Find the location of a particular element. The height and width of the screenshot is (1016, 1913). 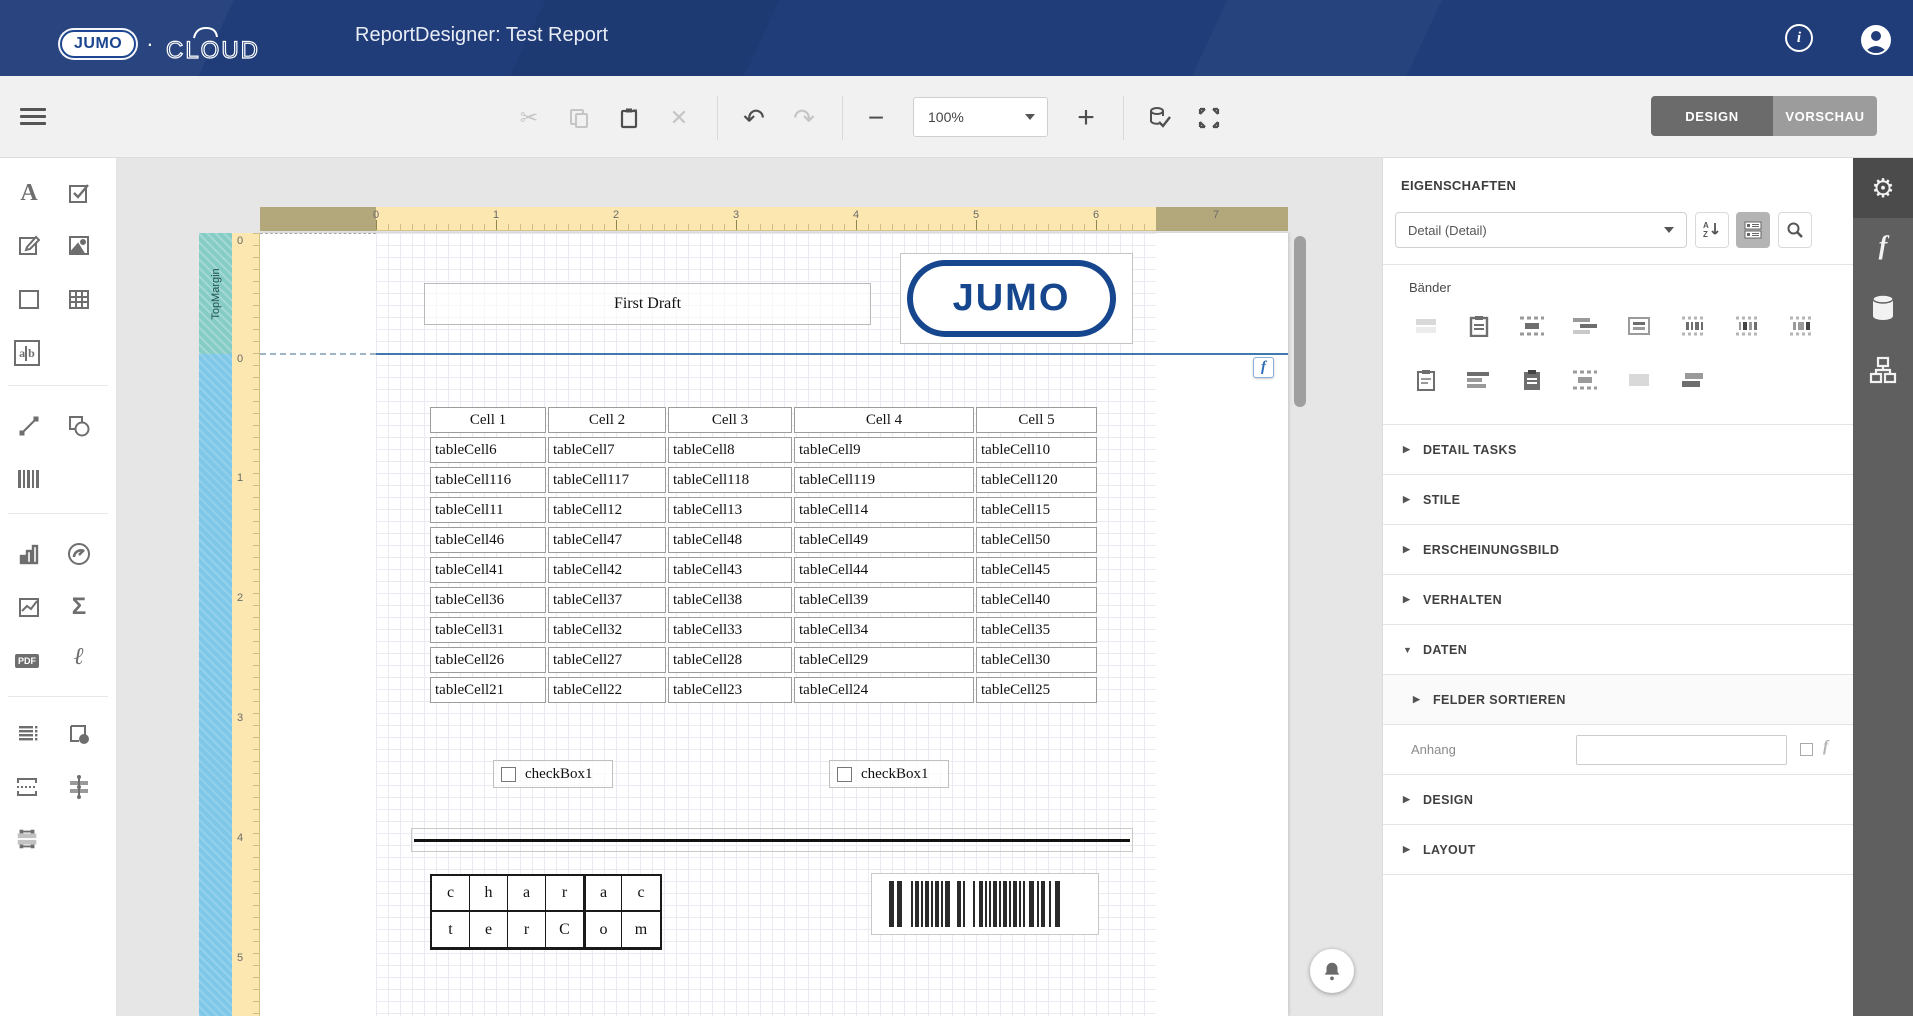

shape-tool is located at coordinates (79, 426).